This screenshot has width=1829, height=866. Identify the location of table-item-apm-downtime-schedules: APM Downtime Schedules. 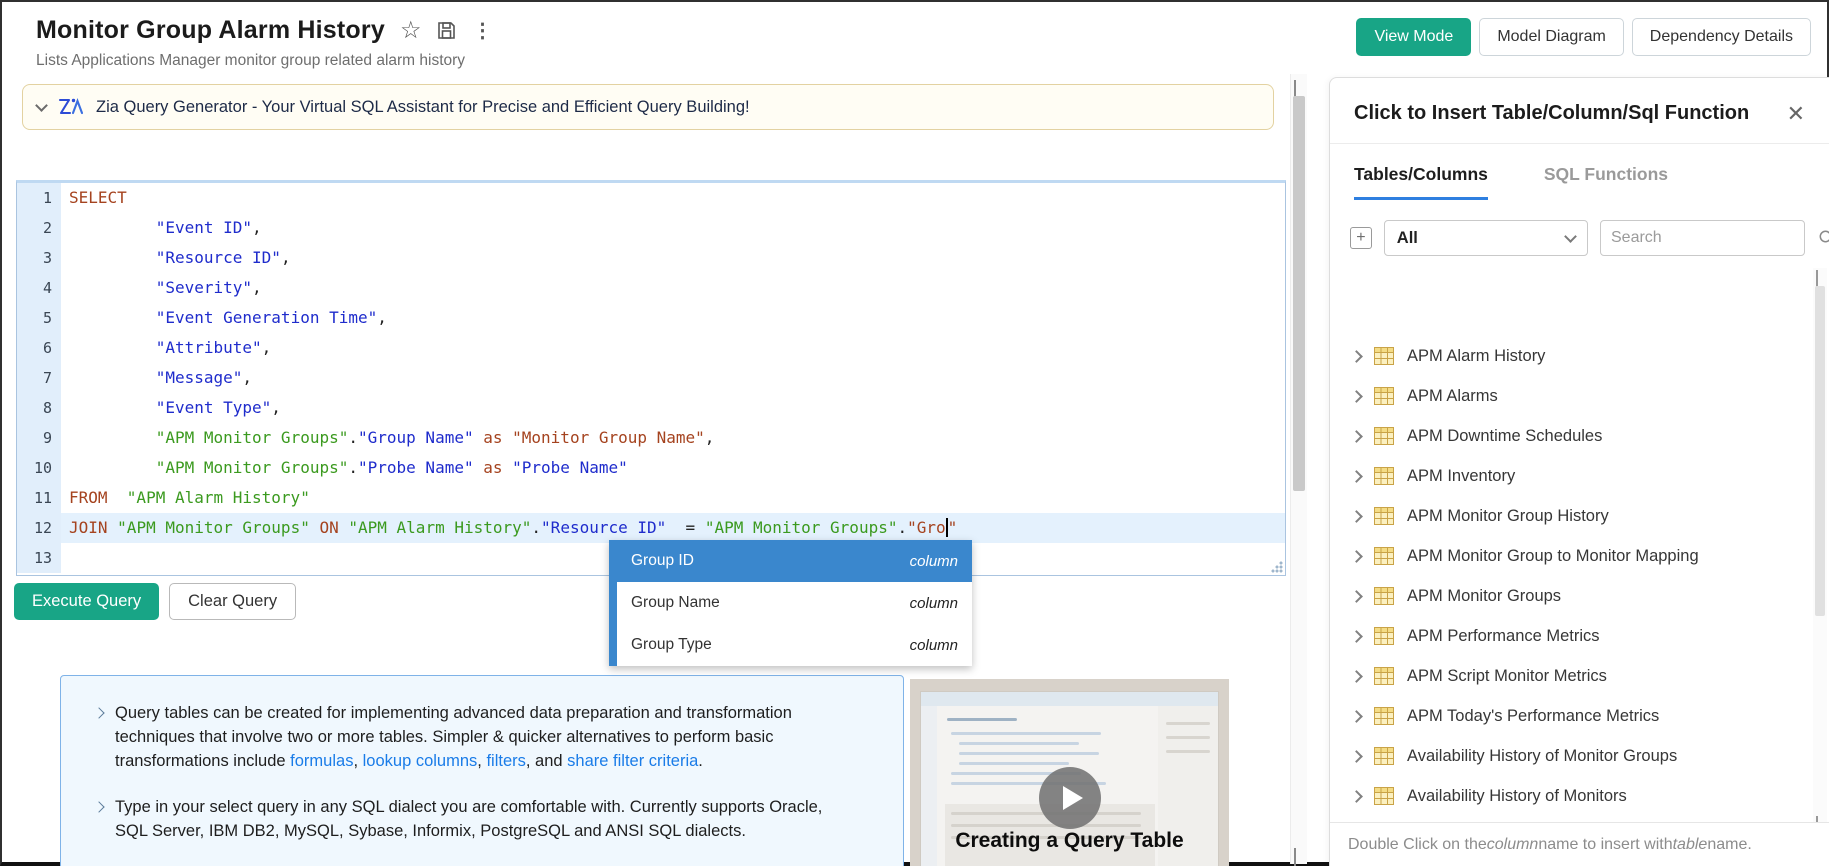
(1570, 436).